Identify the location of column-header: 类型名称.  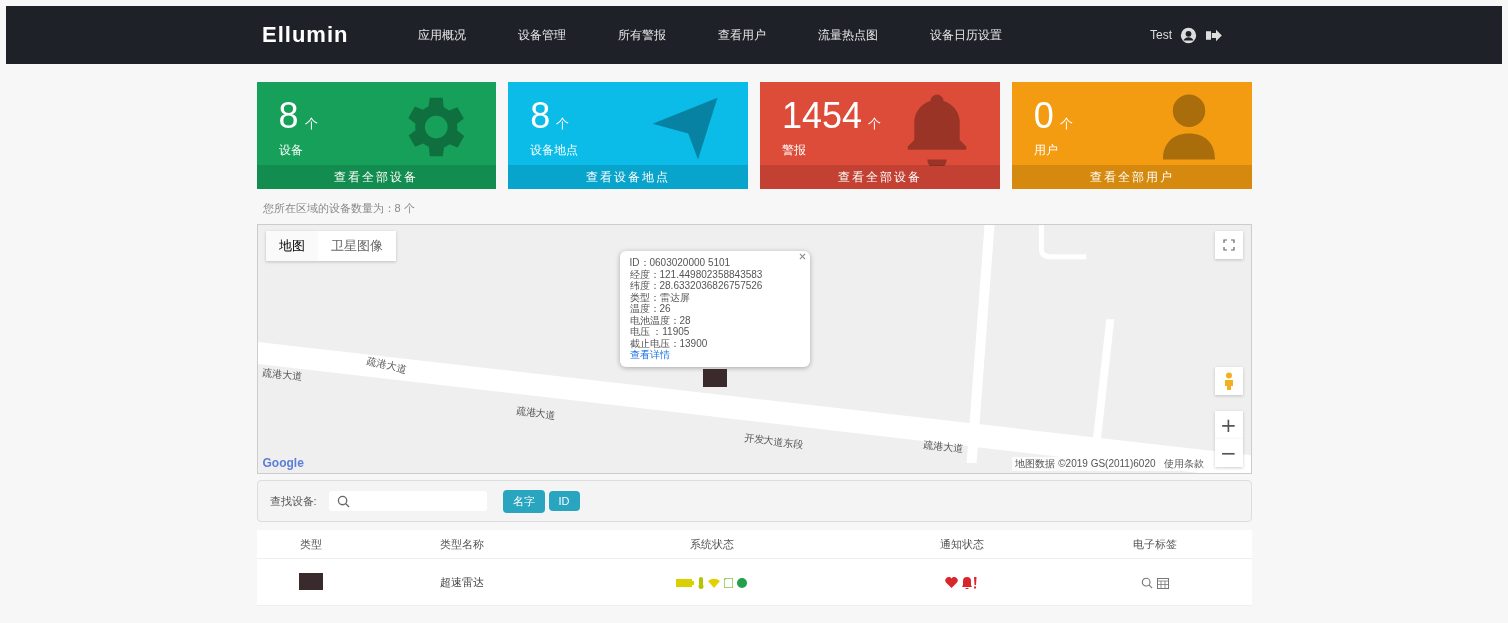
(462, 544).